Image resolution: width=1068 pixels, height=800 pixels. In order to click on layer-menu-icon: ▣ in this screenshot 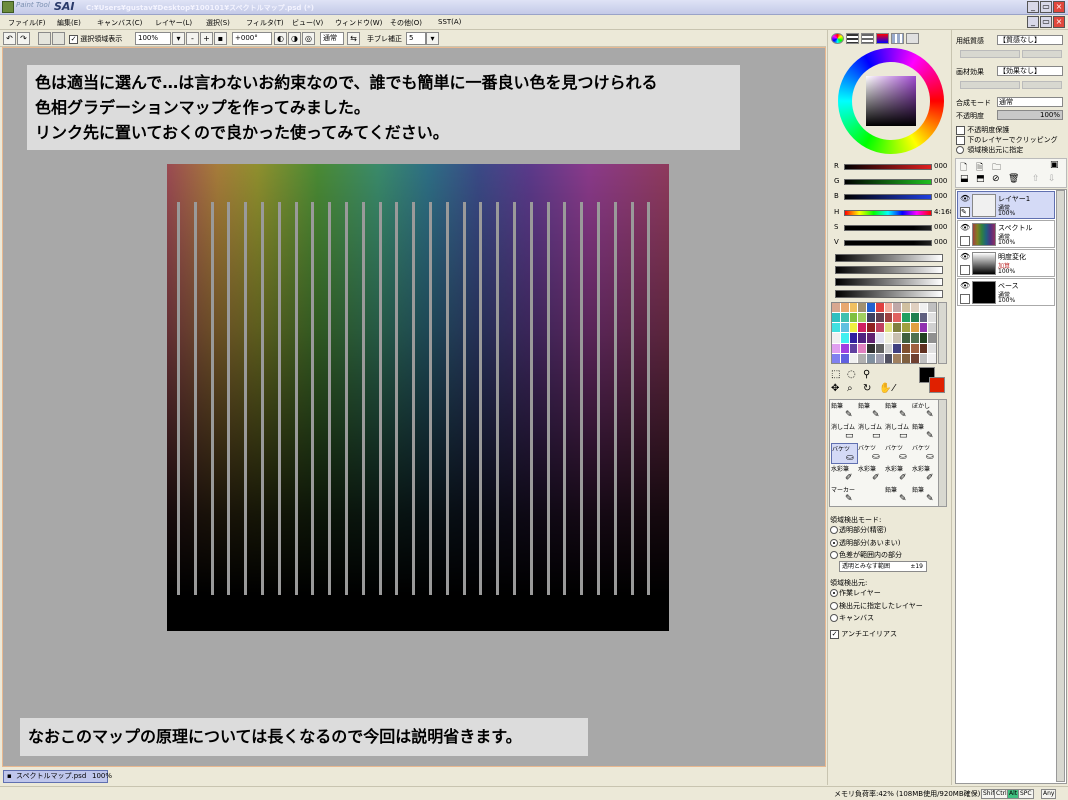, I will do `click(1054, 165)`.